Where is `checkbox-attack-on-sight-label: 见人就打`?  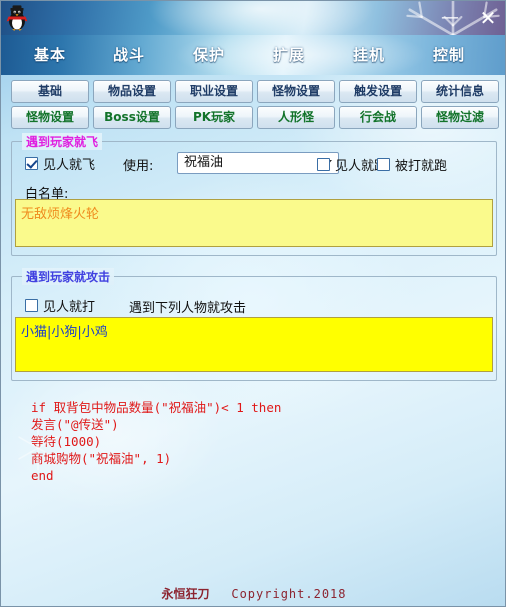 checkbox-attack-on-sight-label: 见人就打 is located at coordinates (69, 307).